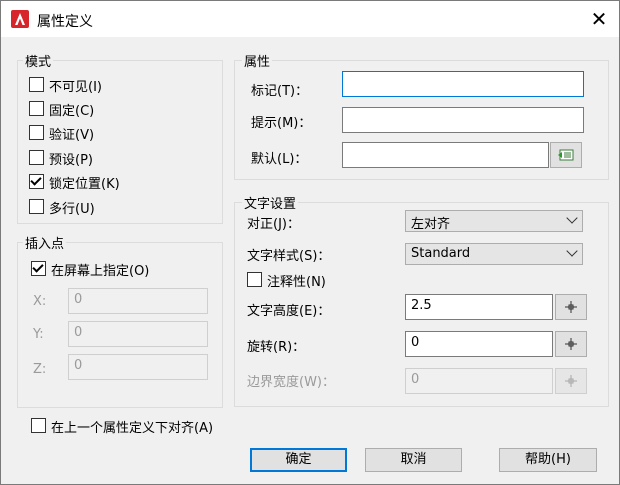  What do you see at coordinates (441, 253) in the screenshot?
I see `text-style-value: Standard` at bounding box center [441, 253].